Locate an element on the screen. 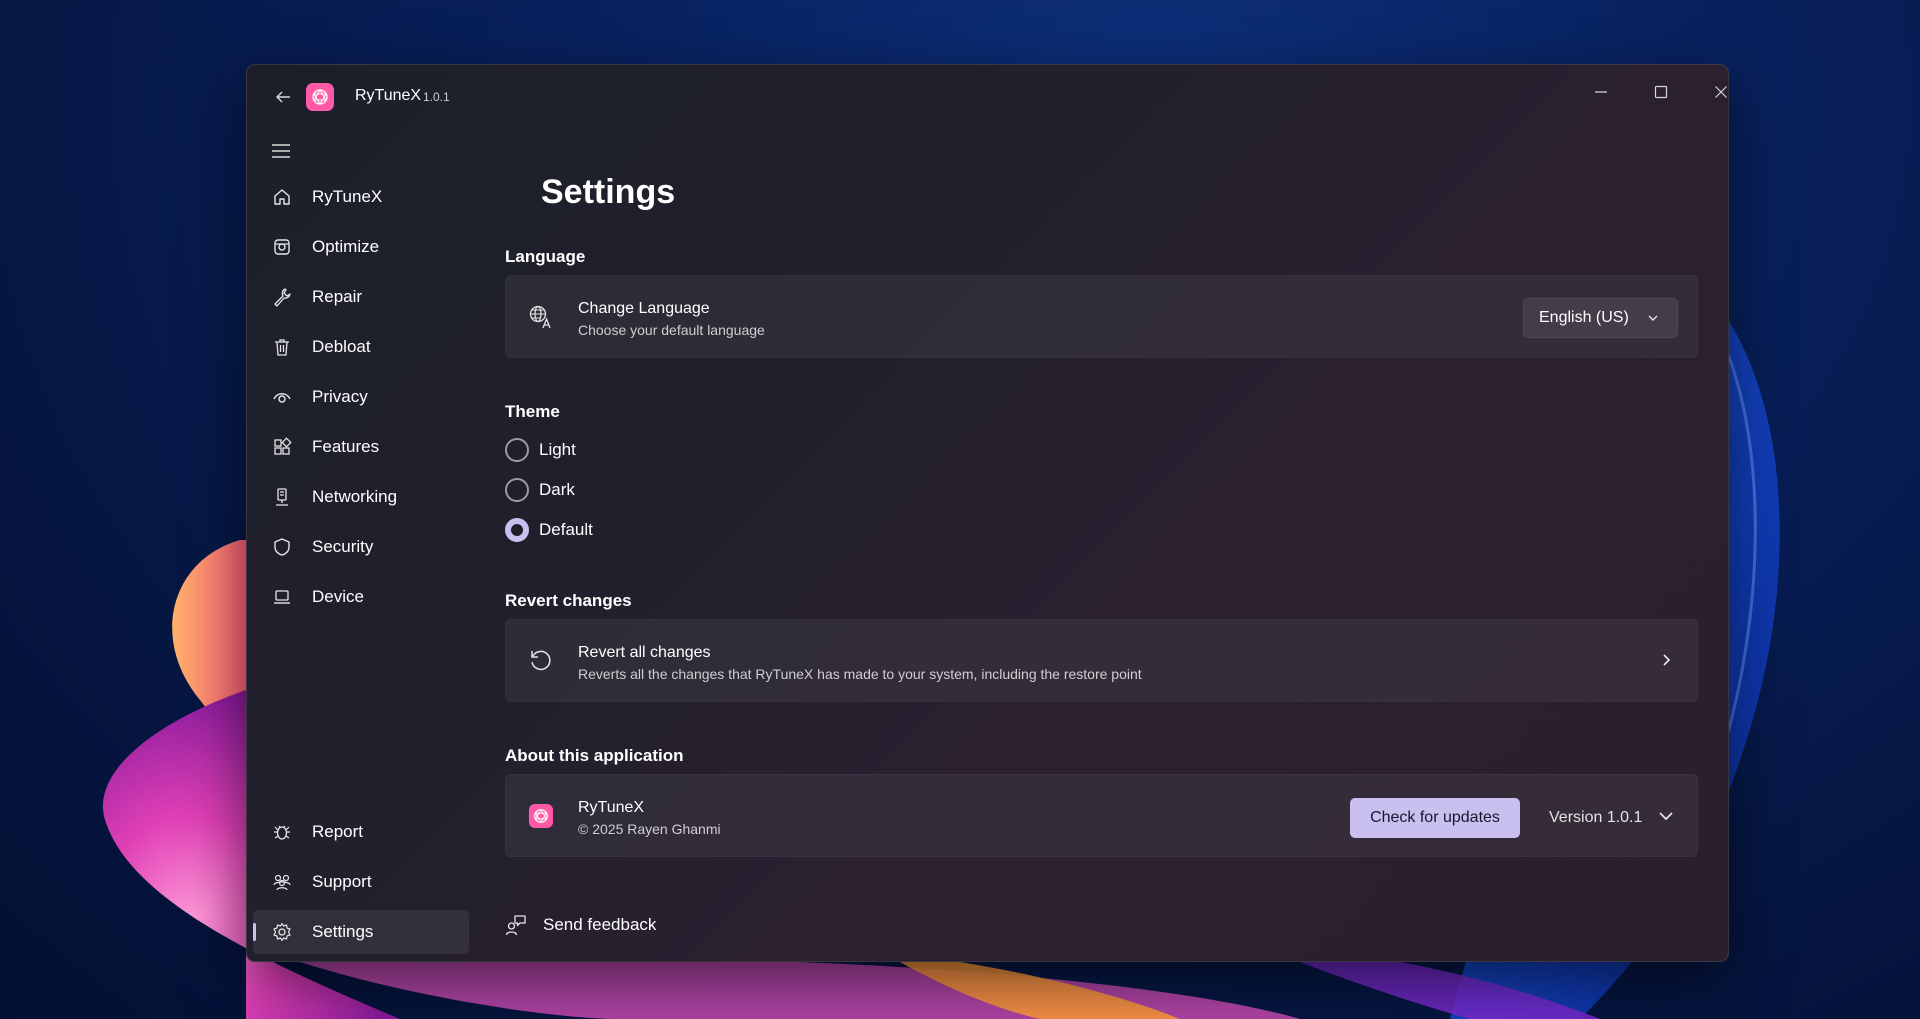  sidebar-item-networking: Networking is located at coordinates (361, 497).